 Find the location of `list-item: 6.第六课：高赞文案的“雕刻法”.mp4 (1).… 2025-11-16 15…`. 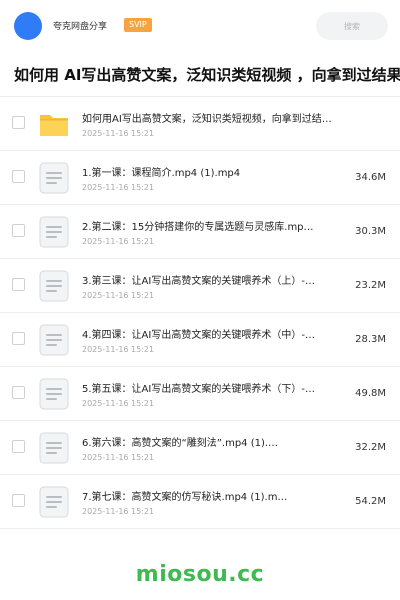

list-item: 6.第六课：高赞文案的“雕刻法”.mp4 (1).… 2025-11-16 15… is located at coordinates (200, 448).